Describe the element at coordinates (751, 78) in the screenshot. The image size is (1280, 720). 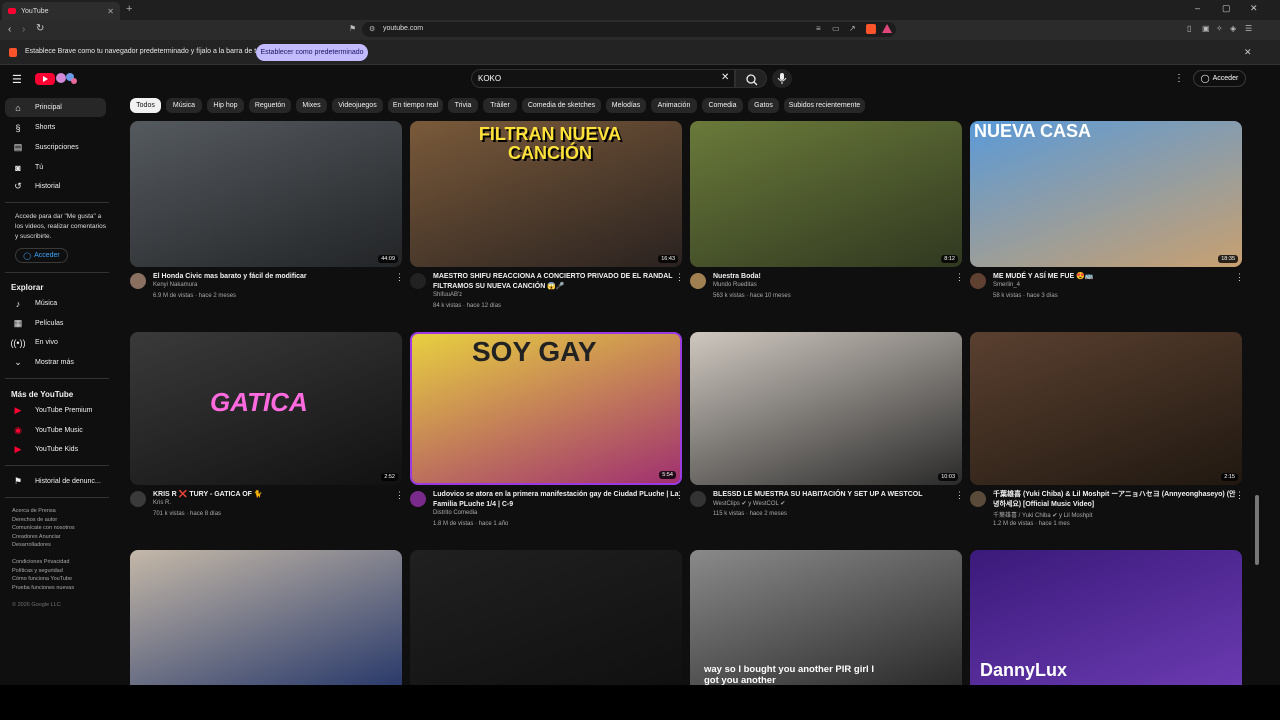
I see `search-button` at that location.